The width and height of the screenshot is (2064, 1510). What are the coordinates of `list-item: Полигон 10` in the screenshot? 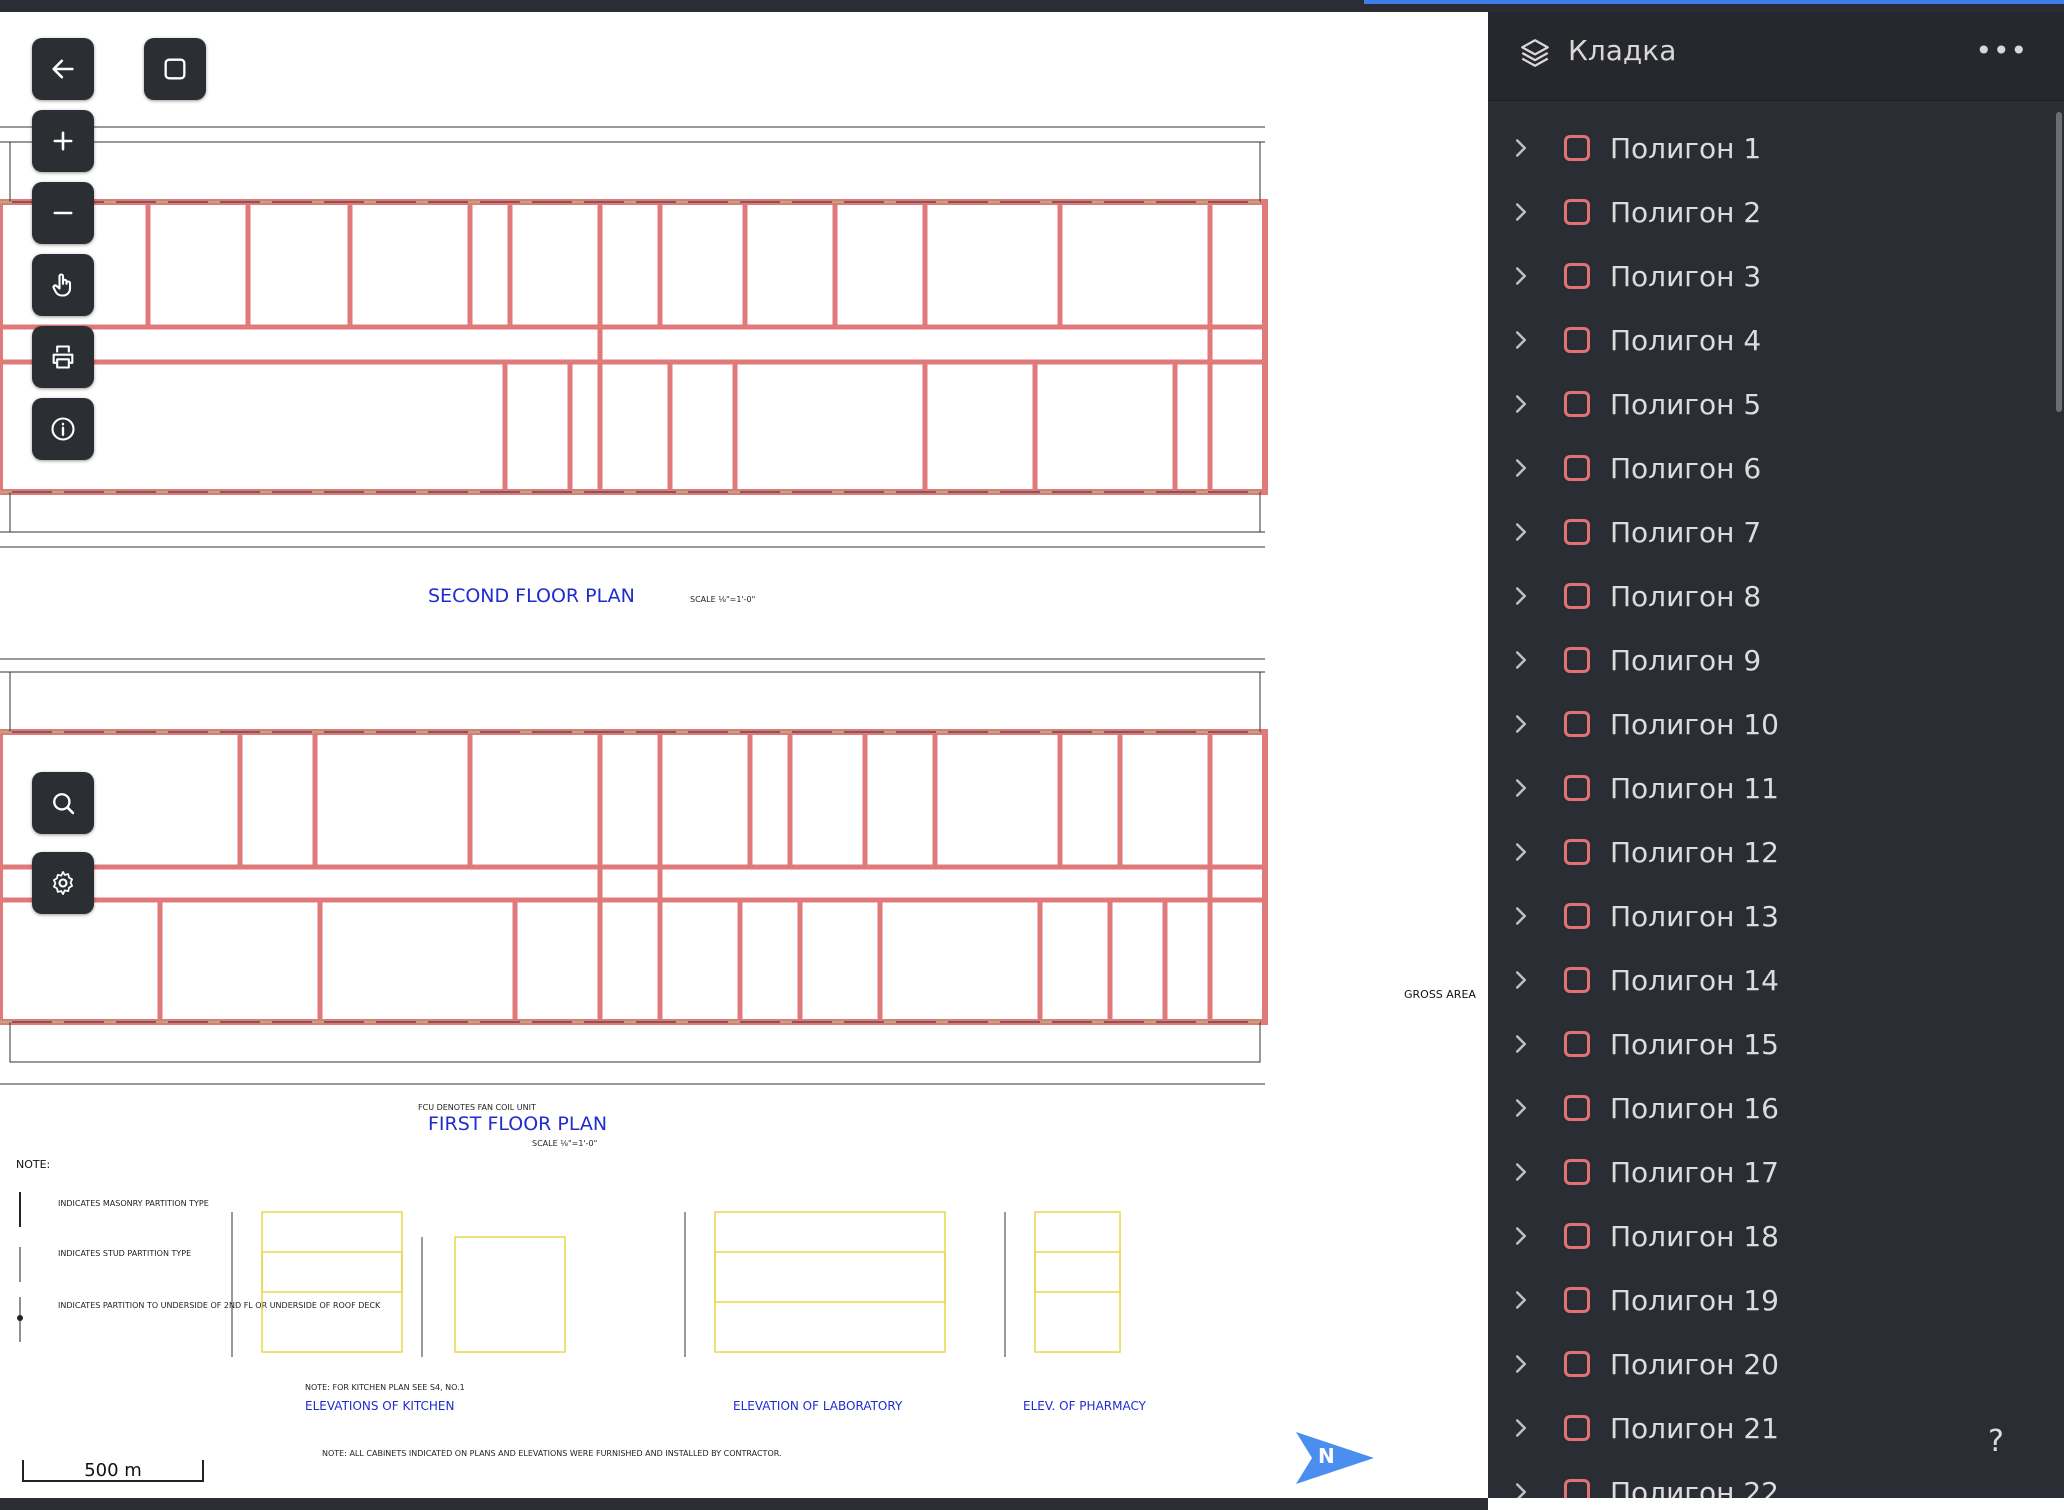 It's located at (1768, 724).